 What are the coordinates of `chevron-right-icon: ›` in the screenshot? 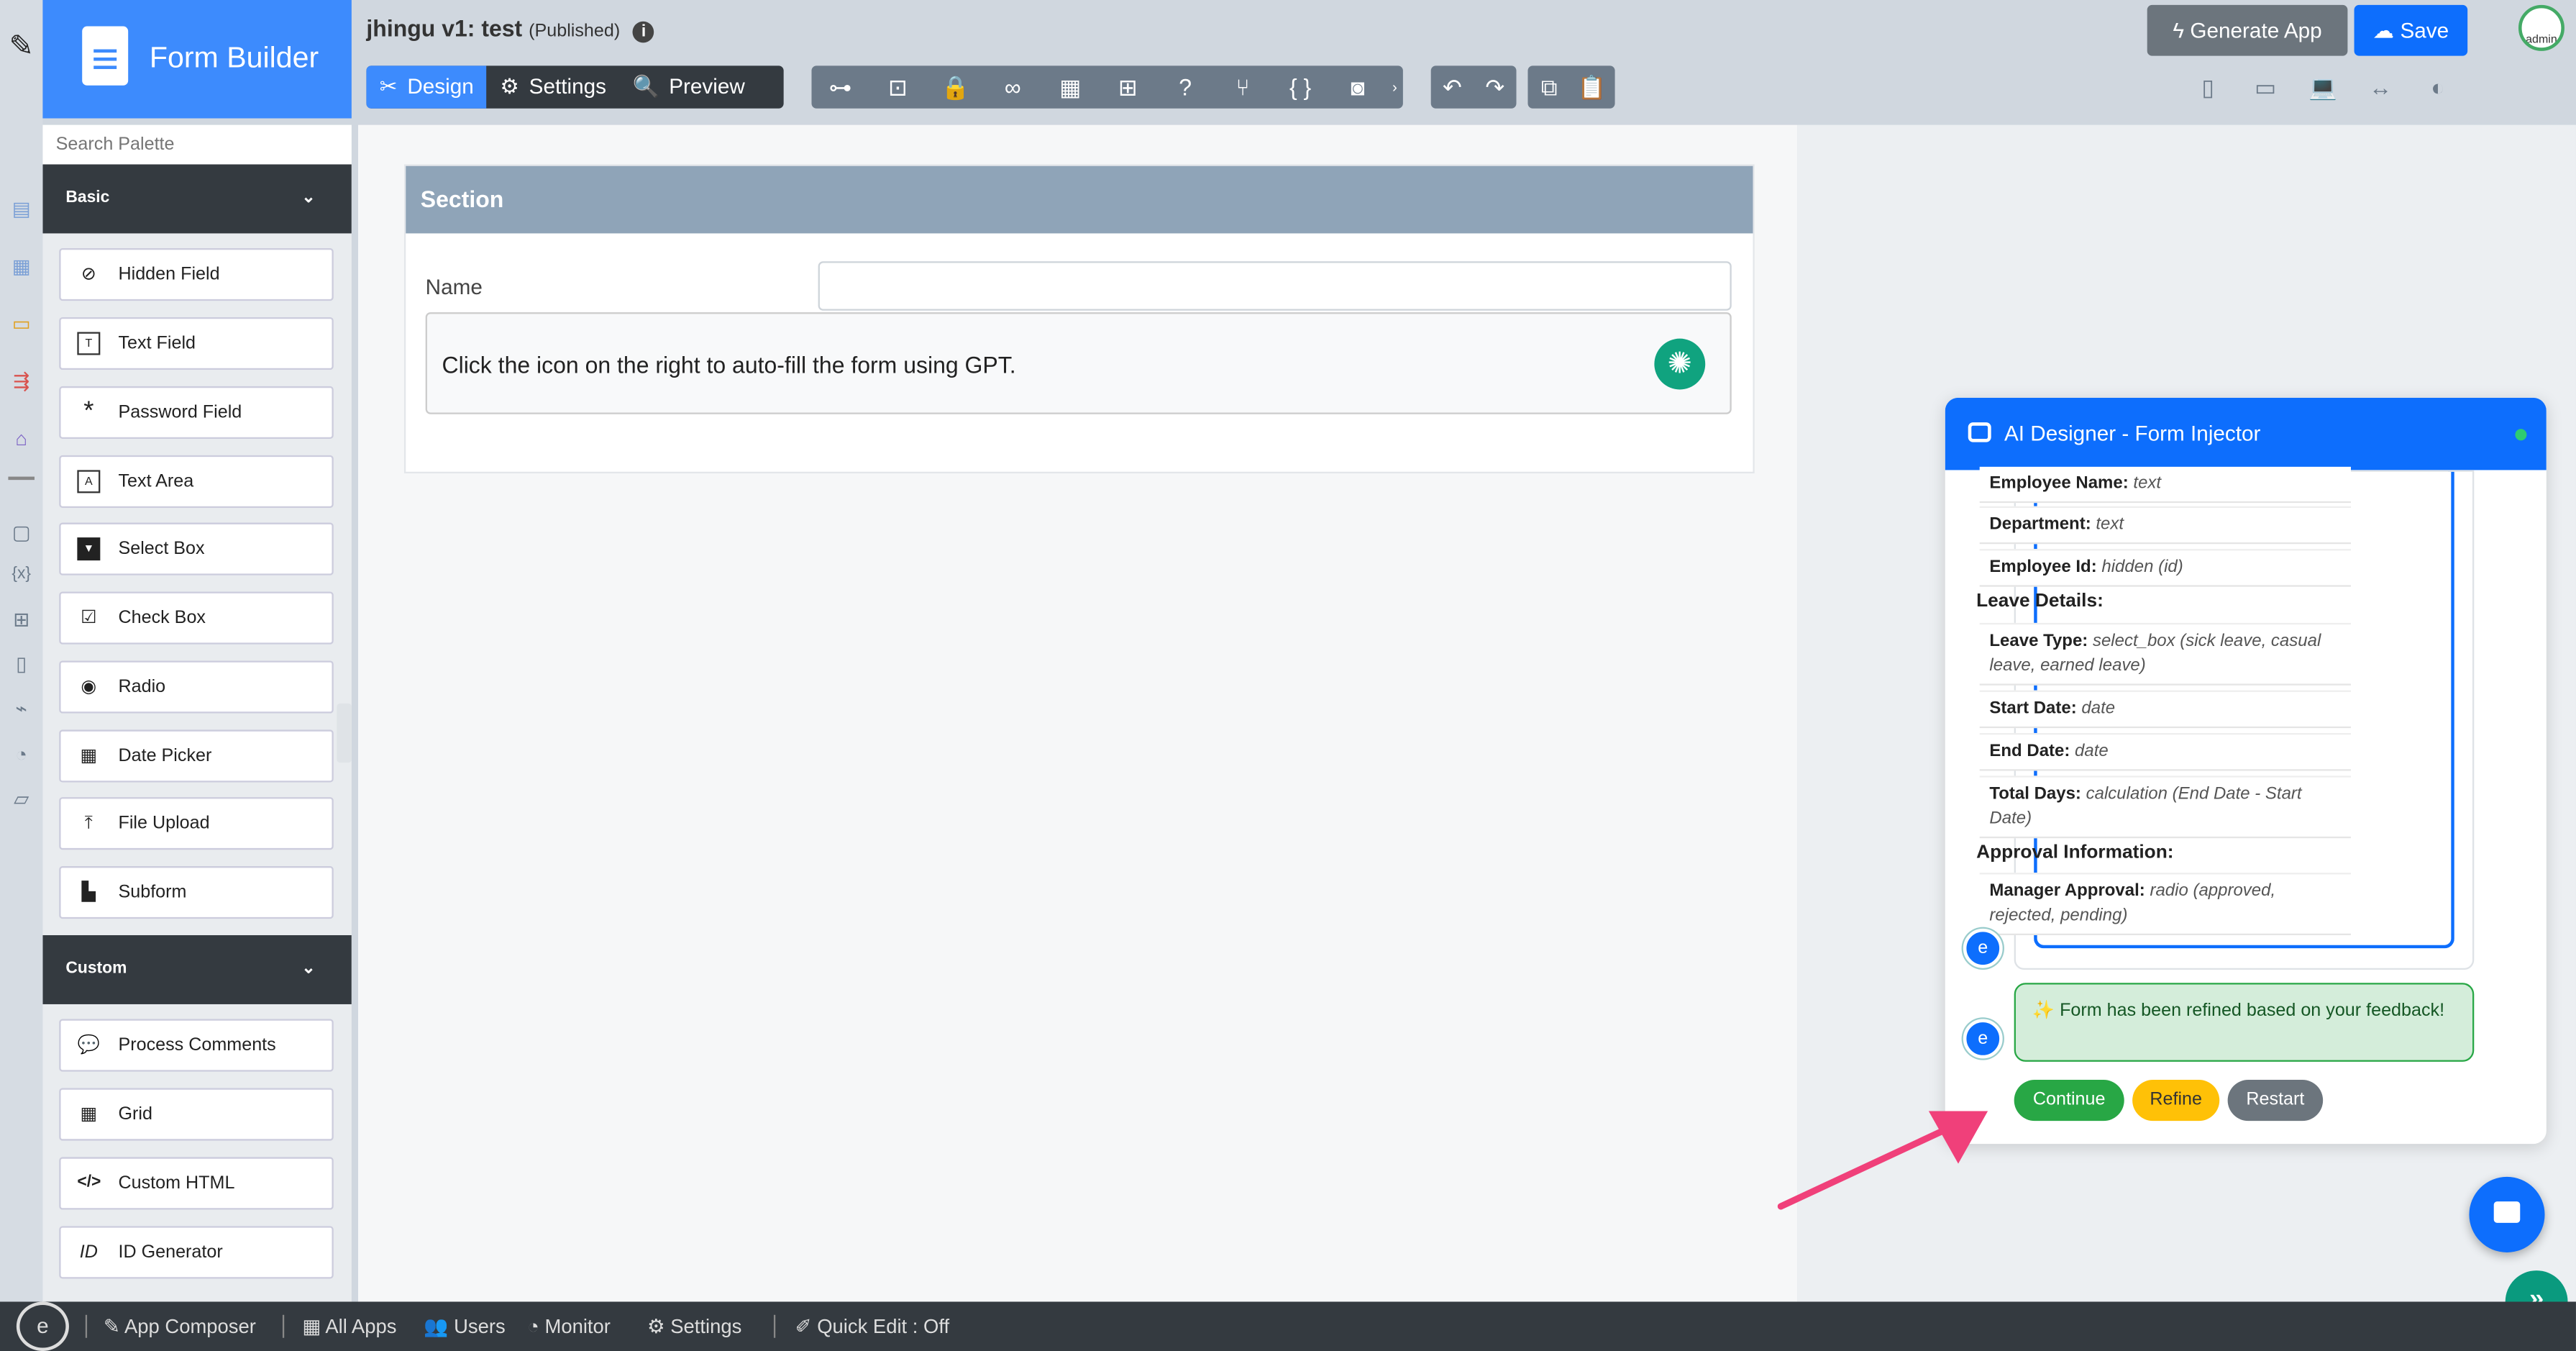 It's located at (1395, 86).